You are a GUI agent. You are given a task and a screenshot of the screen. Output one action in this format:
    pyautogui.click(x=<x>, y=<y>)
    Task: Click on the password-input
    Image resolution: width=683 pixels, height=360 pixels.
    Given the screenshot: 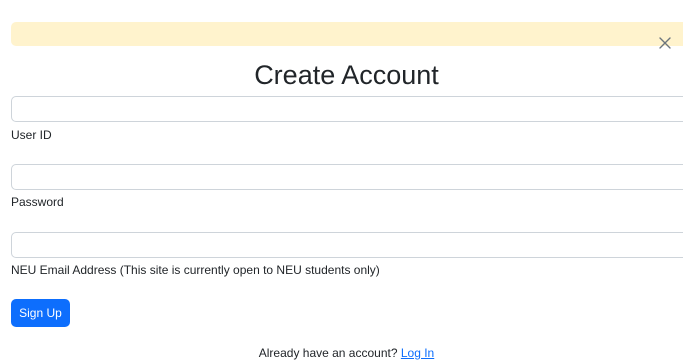 What is the action you would take?
    pyautogui.click(x=347, y=177)
    